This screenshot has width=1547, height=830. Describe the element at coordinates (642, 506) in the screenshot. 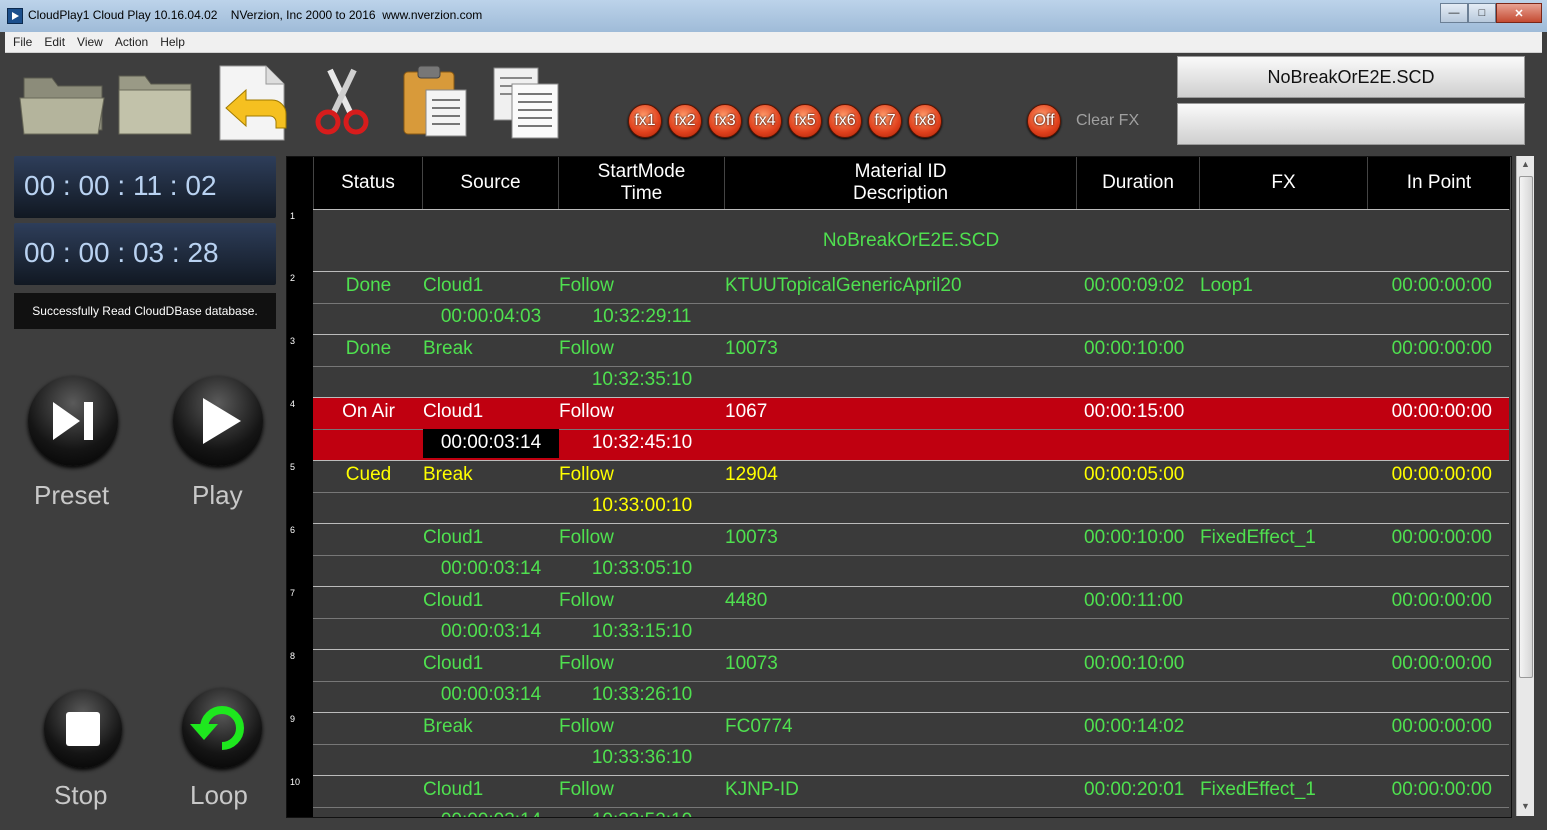

I see `cell-start_time: 10:33:00:10` at that location.